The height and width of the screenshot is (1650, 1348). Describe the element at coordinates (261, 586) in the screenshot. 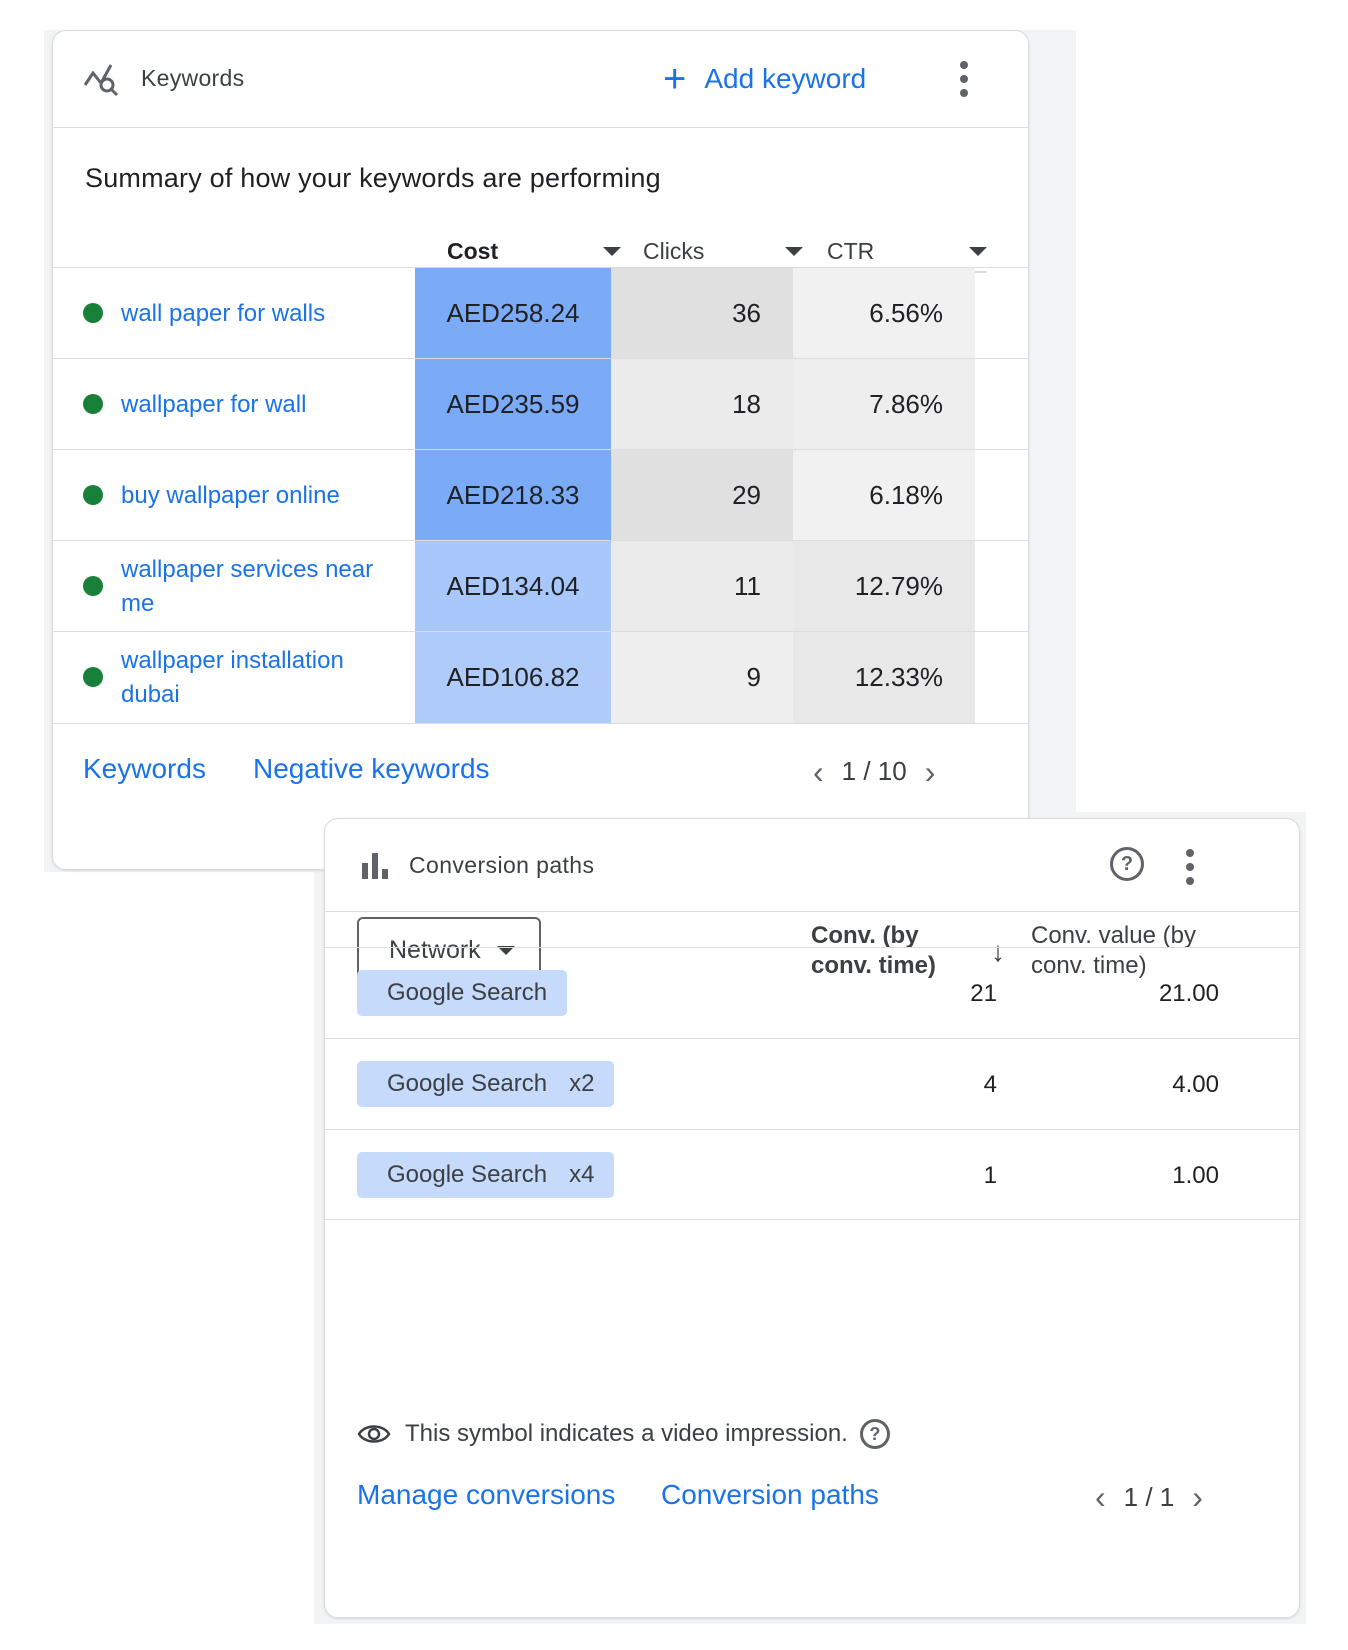

I see `keyword-link: wallpaper services near me` at that location.